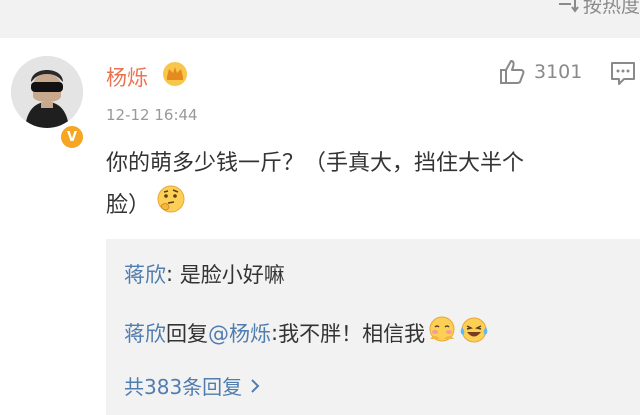 Image resolution: width=640 pixels, height=415 pixels. I want to click on reply-mention: @杨烁, so click(239, 333).